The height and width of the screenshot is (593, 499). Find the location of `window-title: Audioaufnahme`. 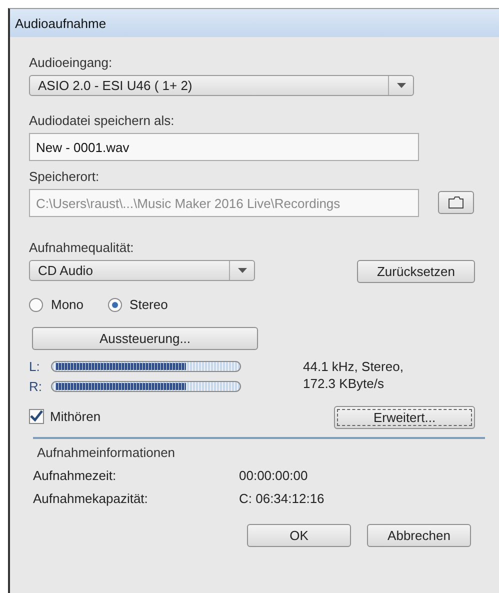

window-title: Audioaufnahme is located at coordinates (60, 23).